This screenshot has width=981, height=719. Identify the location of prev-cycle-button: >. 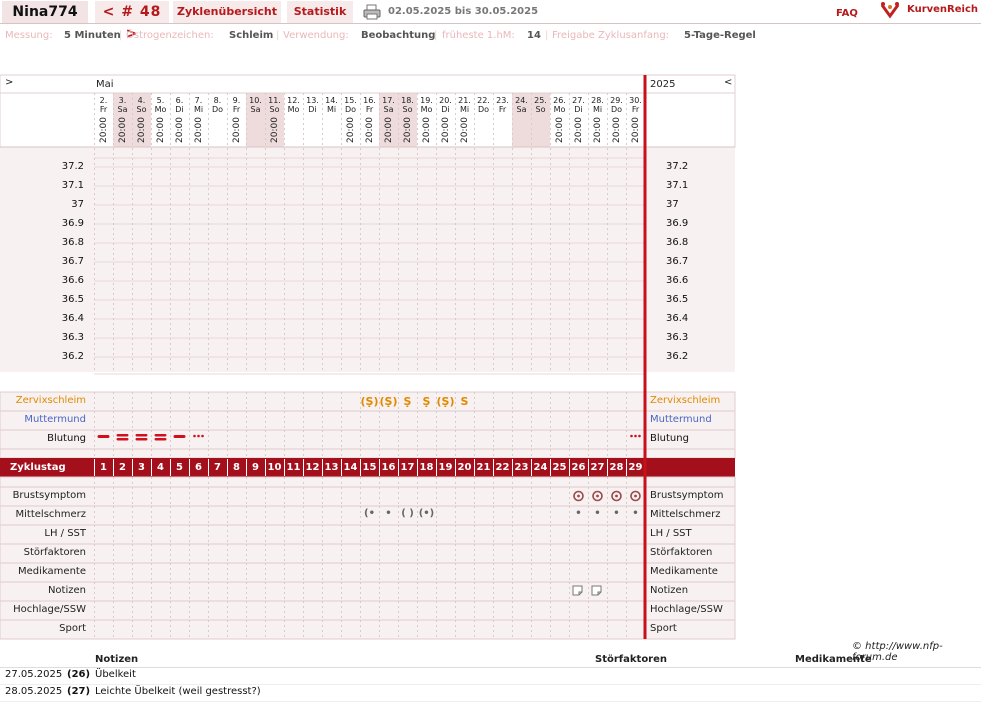
(9, 82).